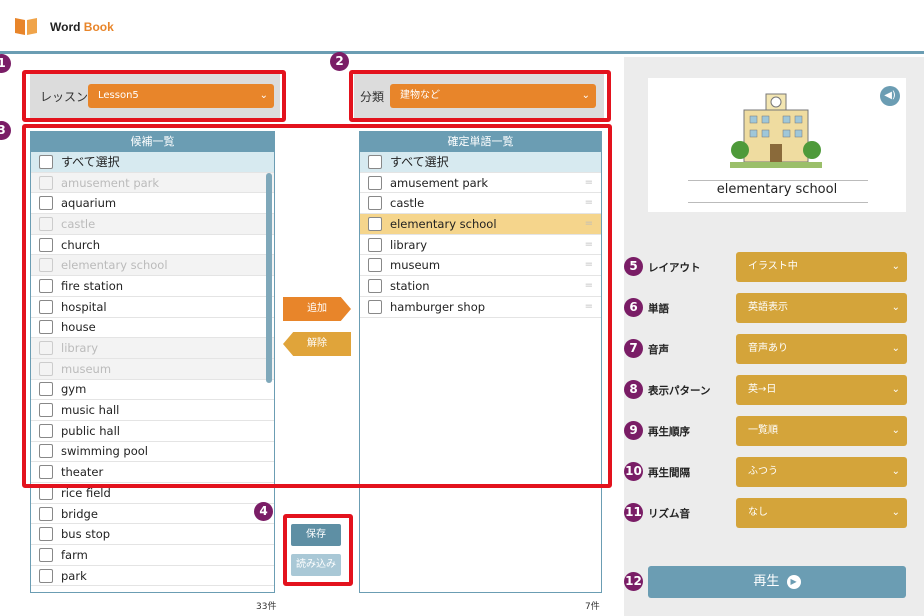 This screenshot has height=616, width=924. Describe the element at coordinates (152, 576) in the screenshot. I see `candidate-item: park` at that location.